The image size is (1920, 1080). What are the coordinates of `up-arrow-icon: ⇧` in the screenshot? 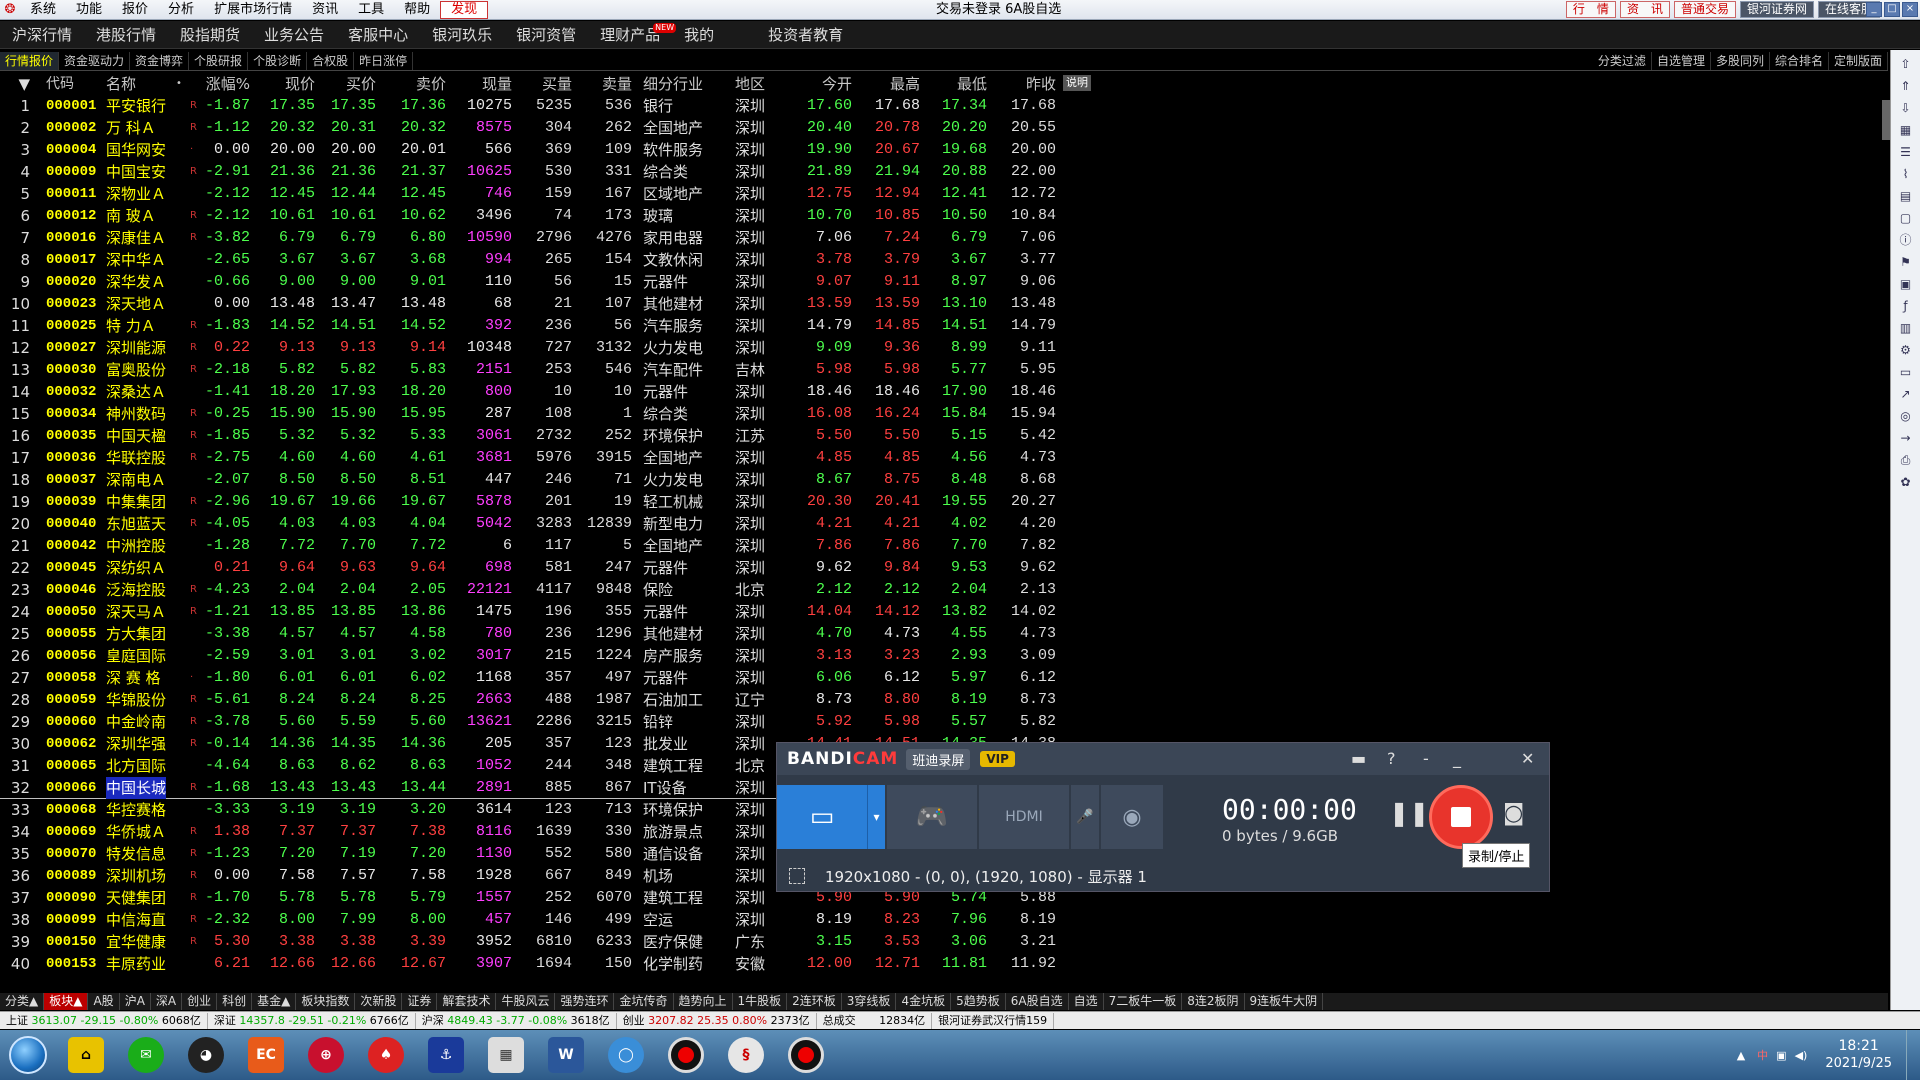 It's located at (1906, 64).